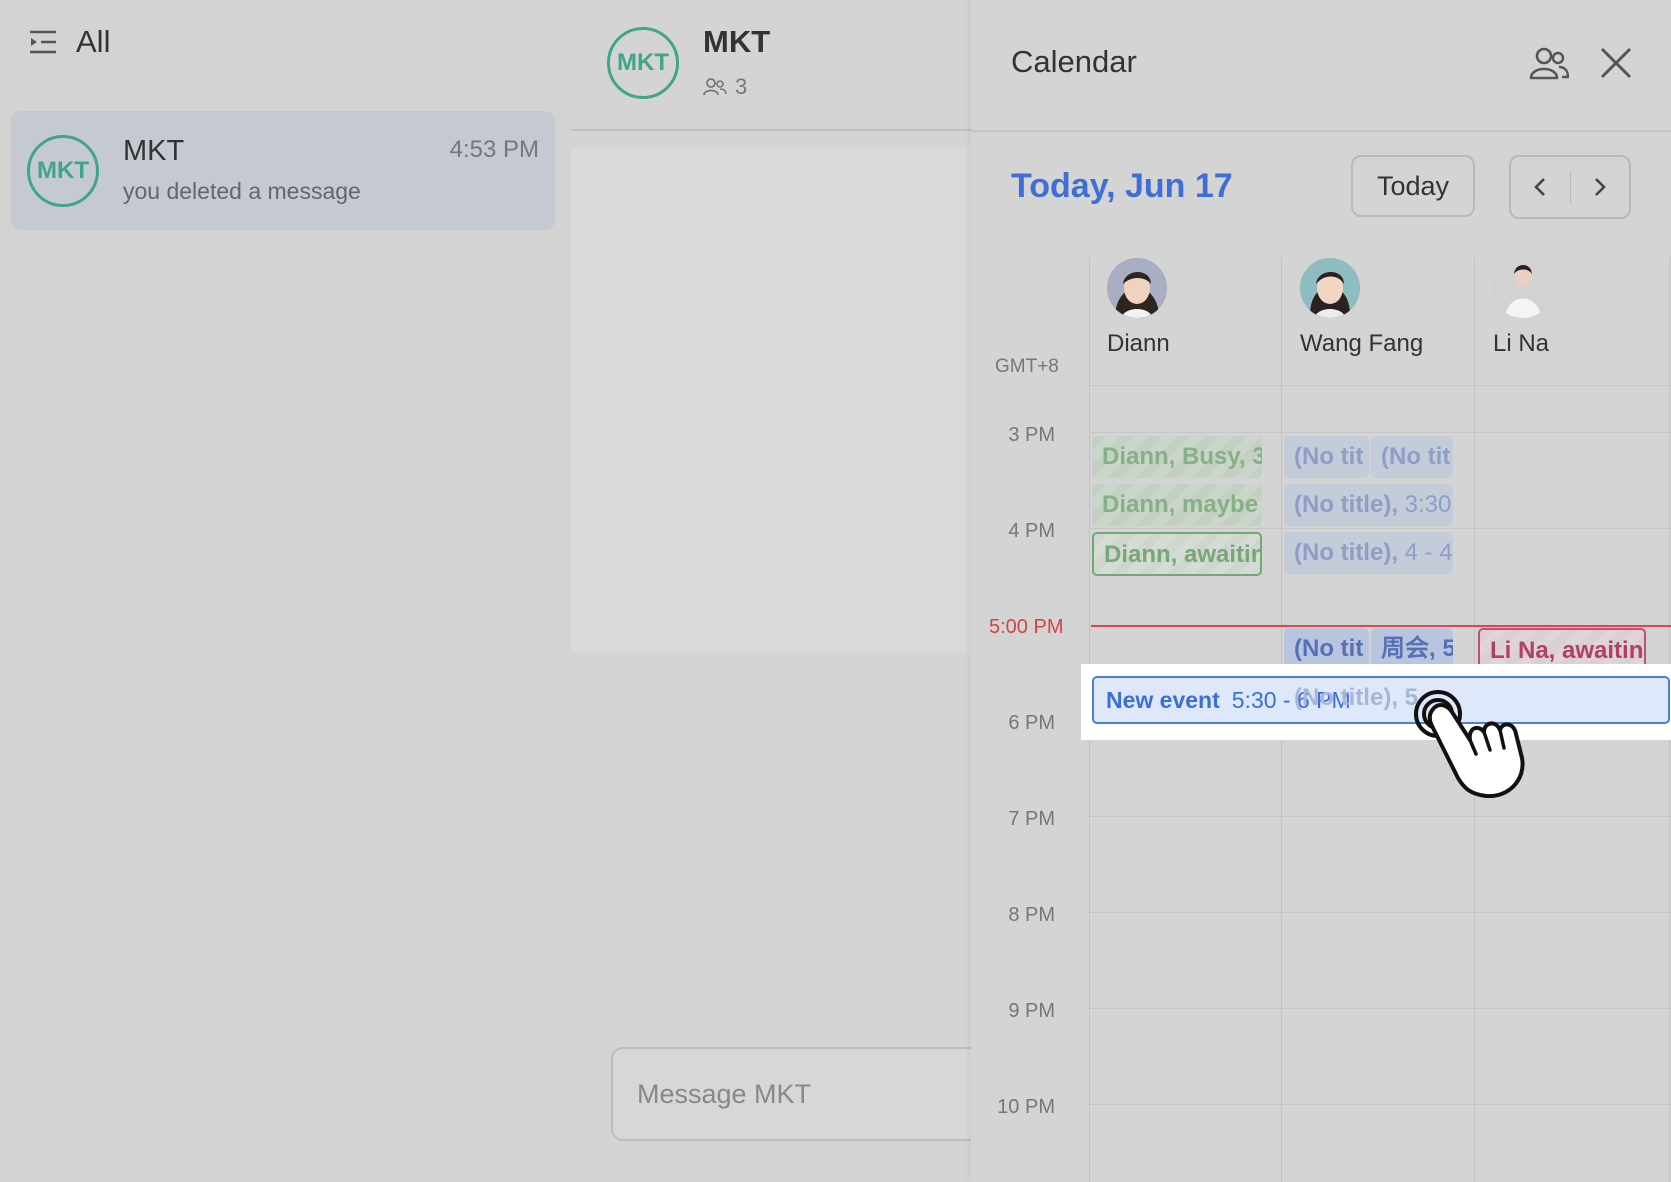 The width and height of the screenshot is (1671, 1182). What do you see at coordinates (1521, 343) in the screenshot?
I see `person-name: Li Na` at bounding box center [1521, 343].